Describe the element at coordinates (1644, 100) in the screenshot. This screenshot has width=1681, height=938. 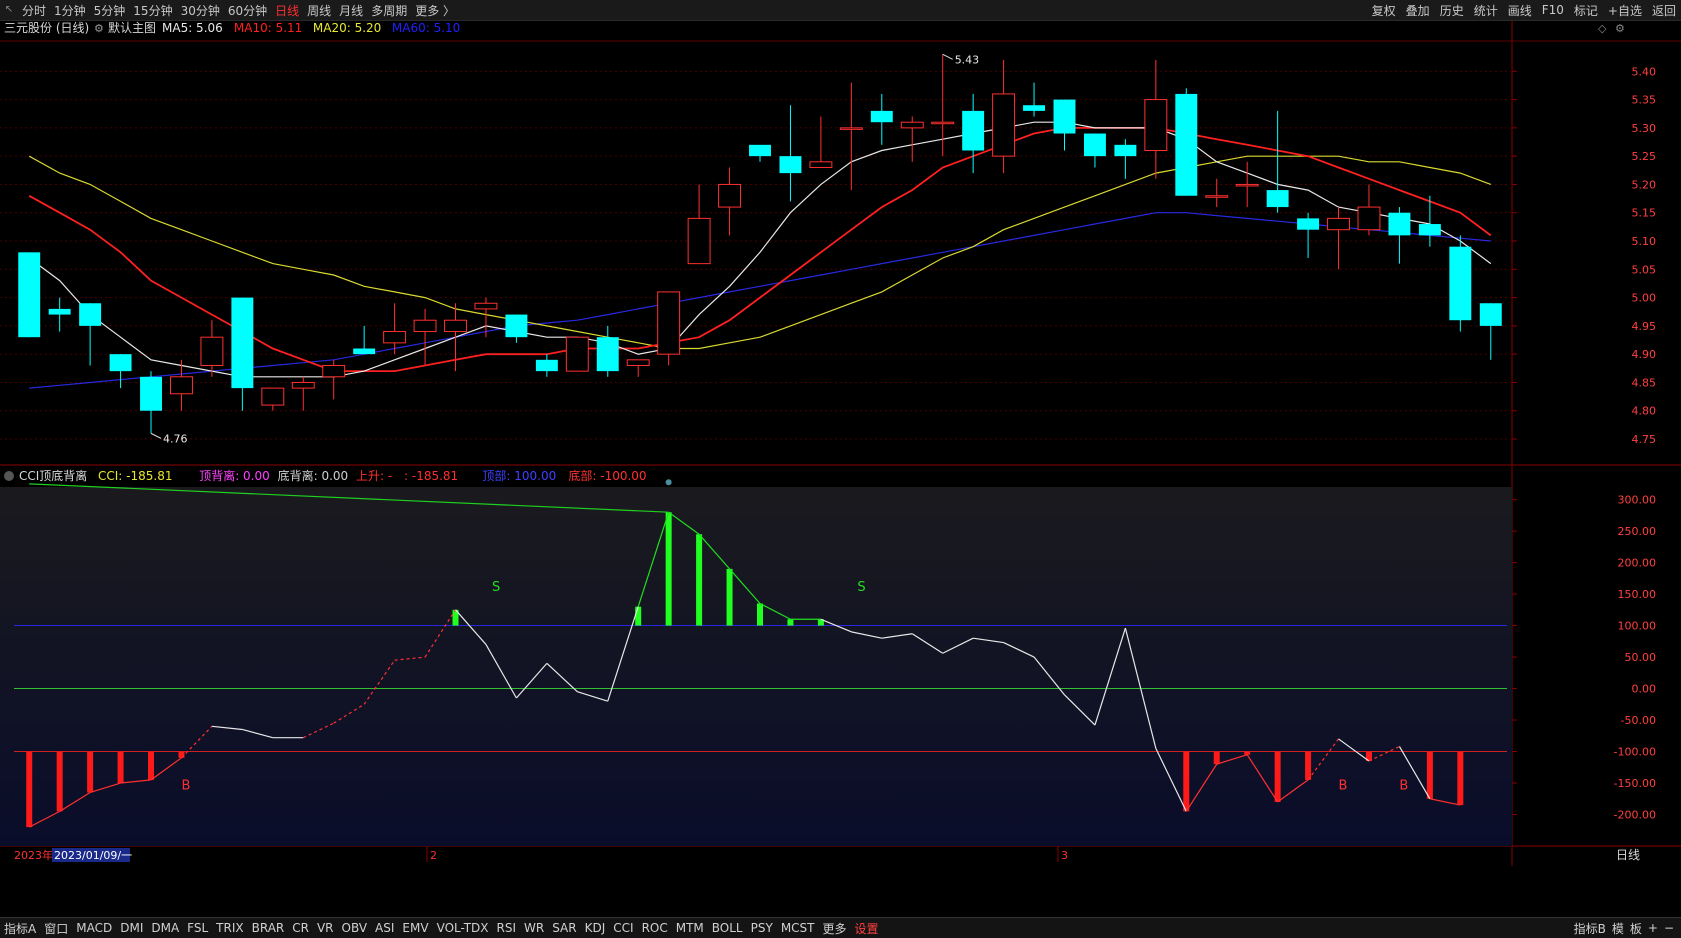
I see `price-tick-label: 5.35` at that location.